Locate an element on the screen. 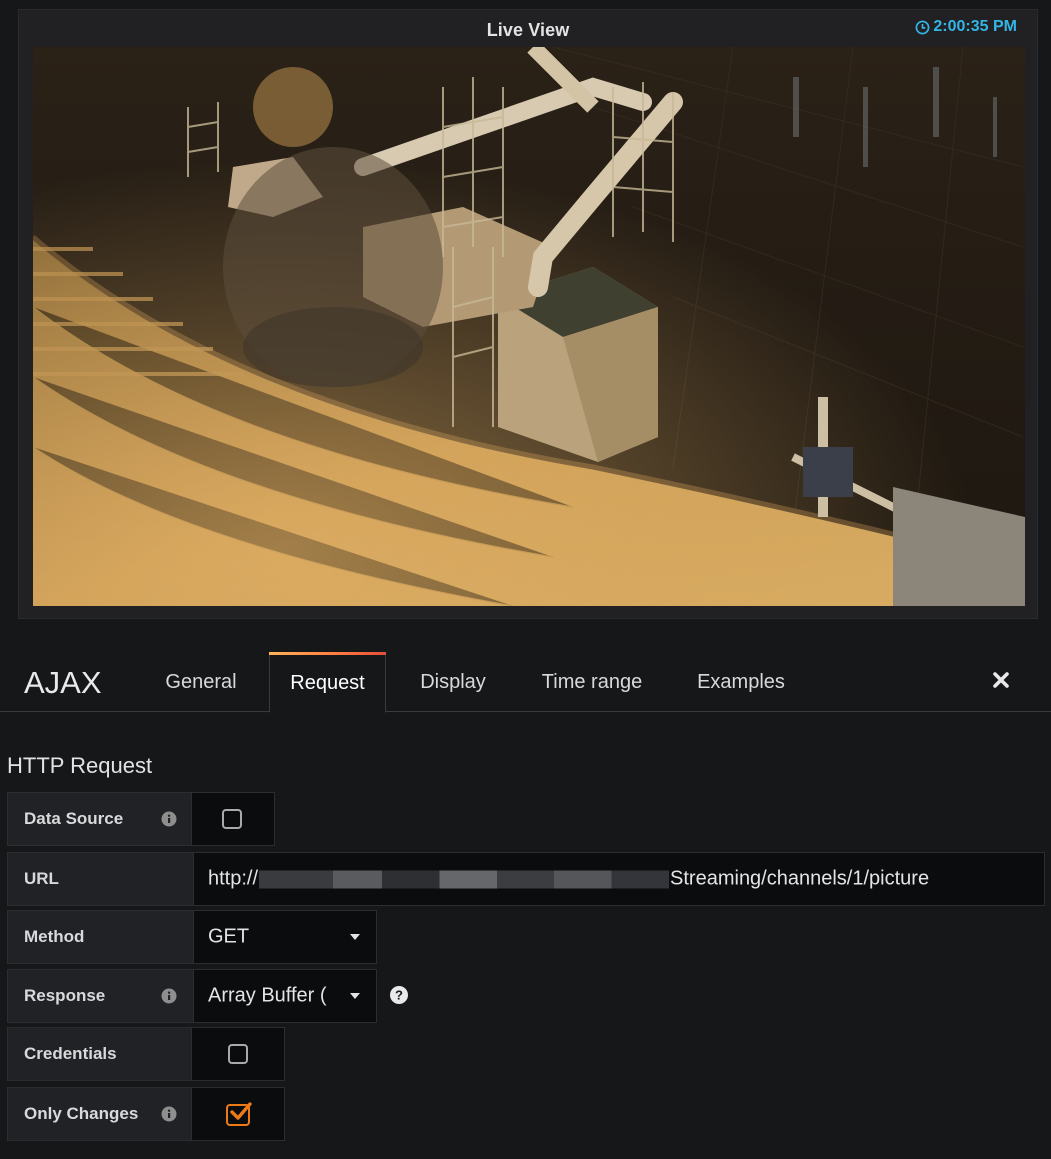  method-row: Method GET is located at coordinates (192, 937).